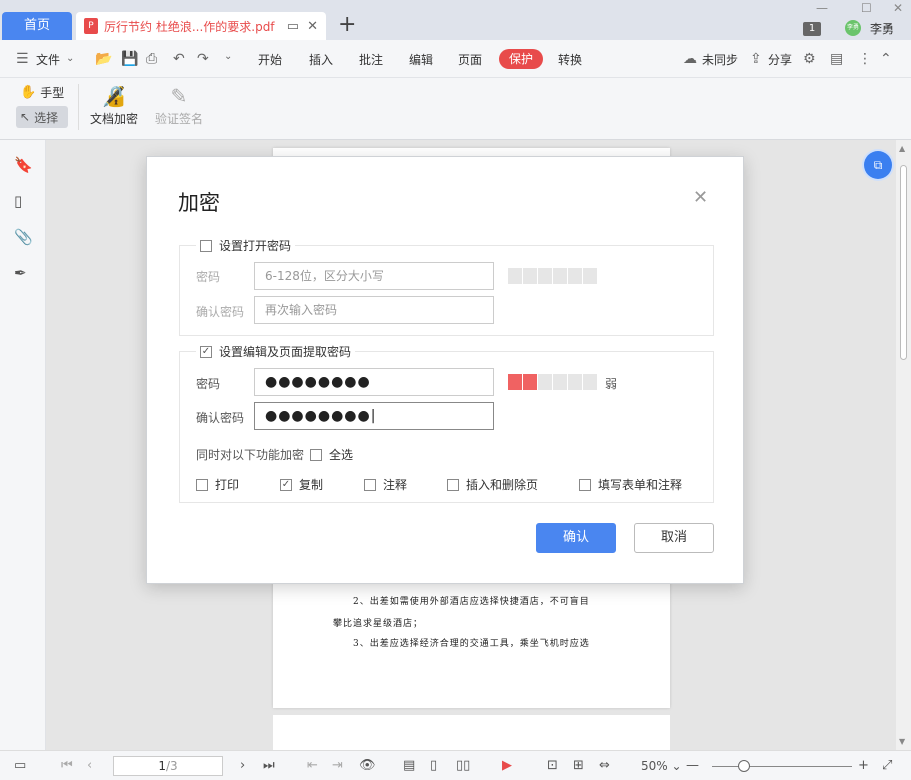  What do you see at coordinates (206, 245) in the screenshot?
I see `open-password-checkbox` at bounding box center [206, 245].